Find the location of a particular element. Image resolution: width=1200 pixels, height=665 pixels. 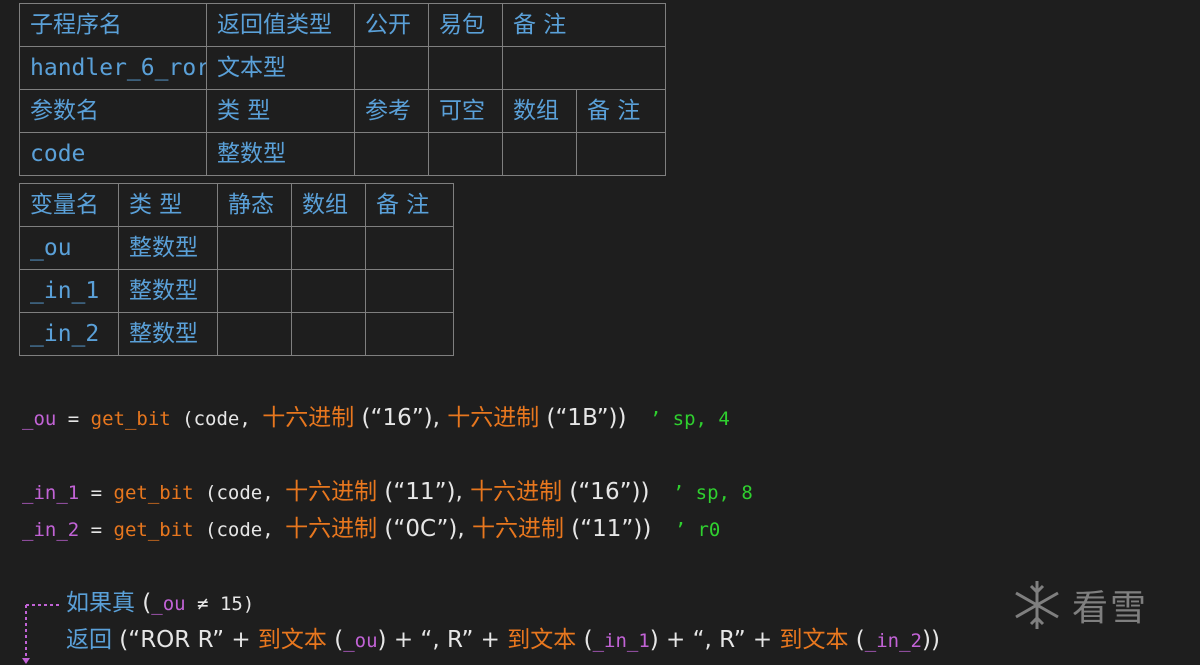

table-row: _ou 整数型 is located at coordinates (236, 248).